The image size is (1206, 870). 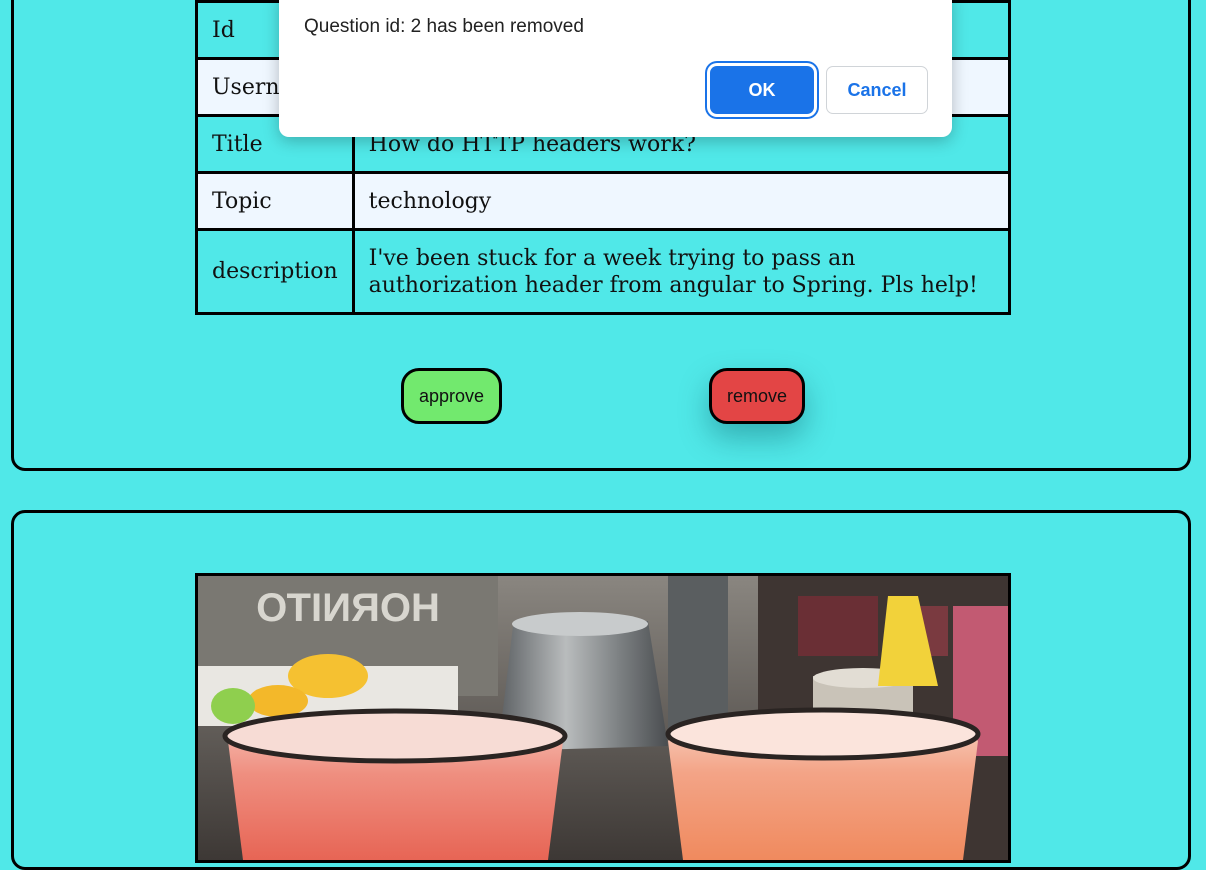 I want to click on cancel-button: Cancel, so click(x=877, y=90).